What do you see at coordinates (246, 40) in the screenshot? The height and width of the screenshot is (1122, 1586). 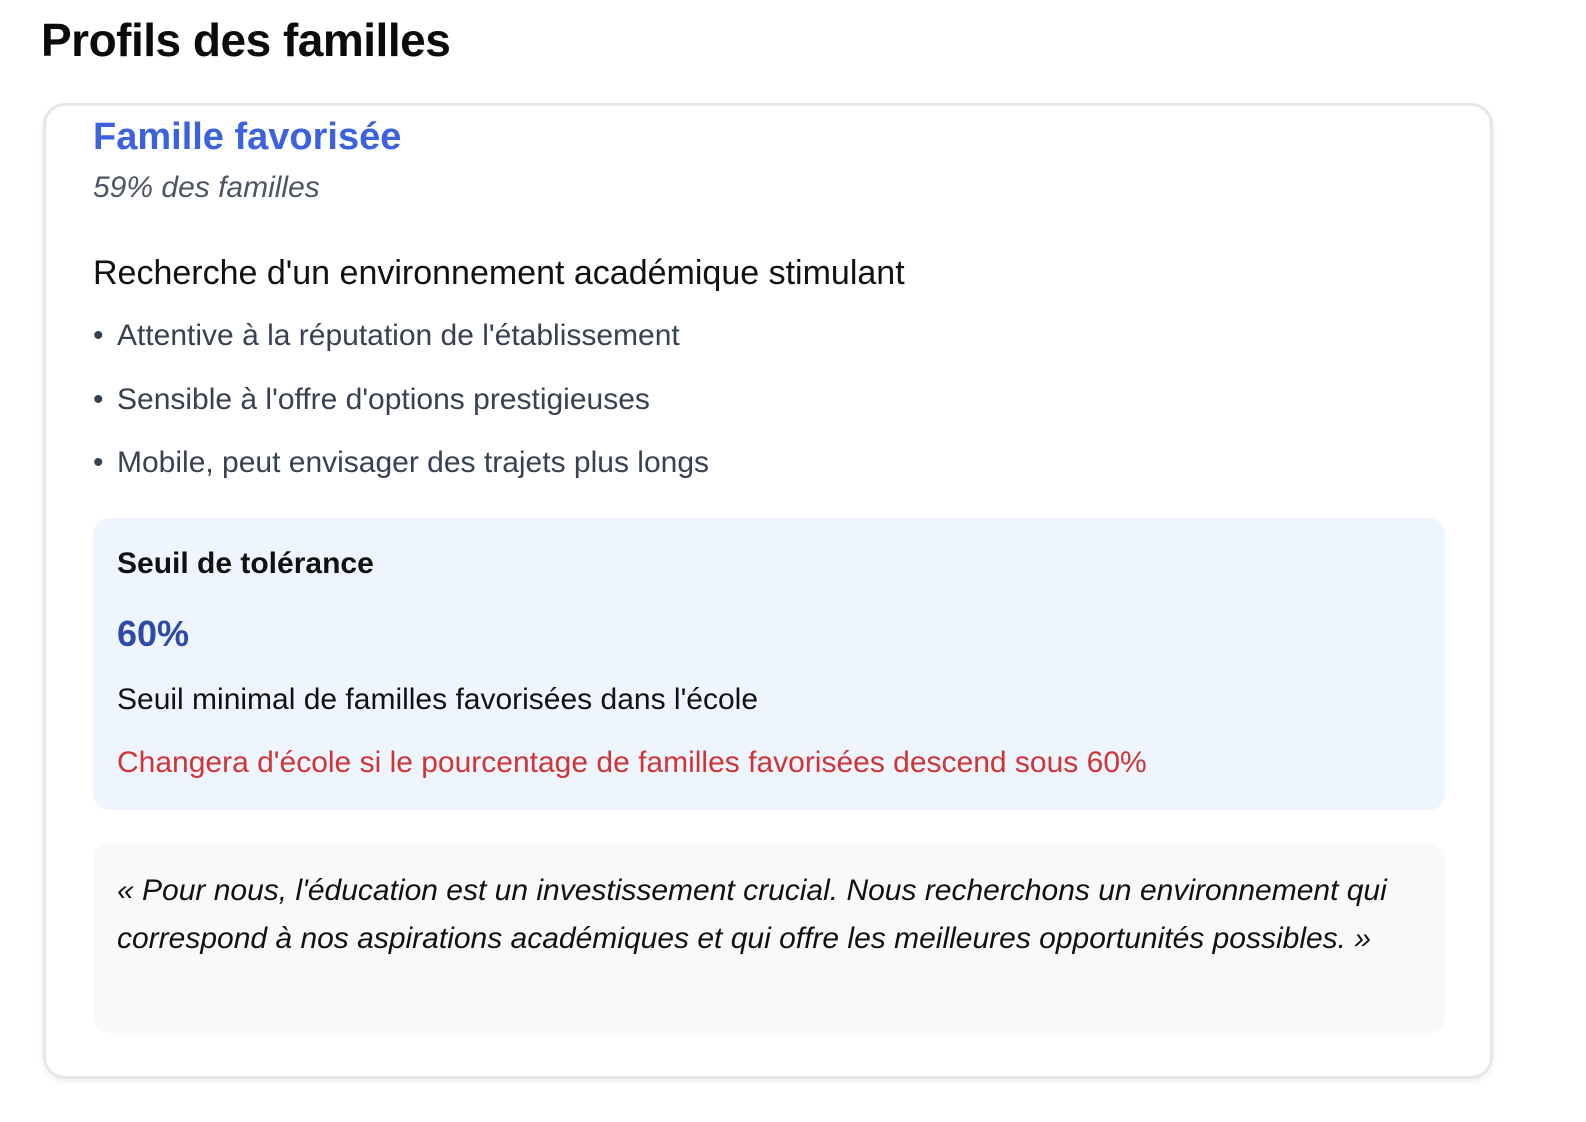 I see `page-title: Profils des familles` at bounding box center [246, 40].